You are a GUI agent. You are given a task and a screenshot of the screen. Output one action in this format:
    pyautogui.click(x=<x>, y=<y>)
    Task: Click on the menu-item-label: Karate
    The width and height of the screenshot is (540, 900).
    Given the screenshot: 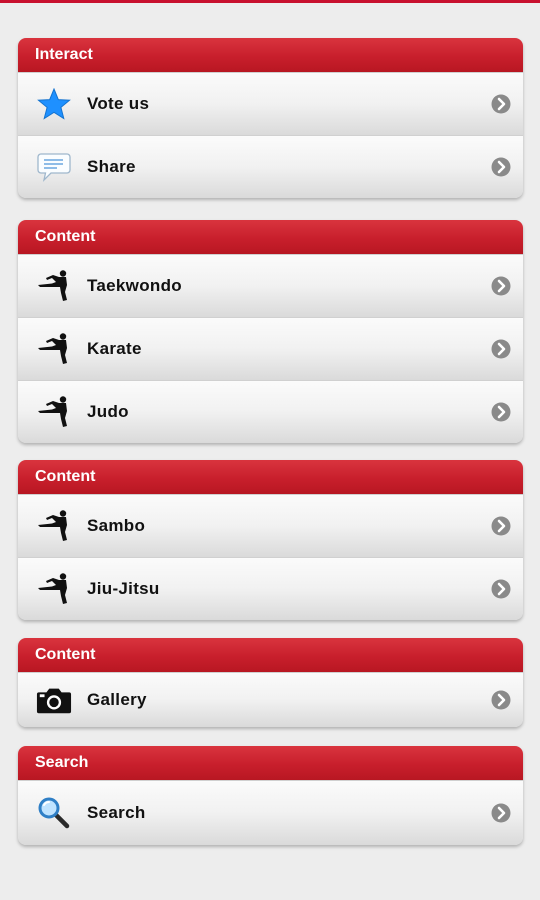 What is the action you would take?
    pyautogui.click(x=114, y=348)
    